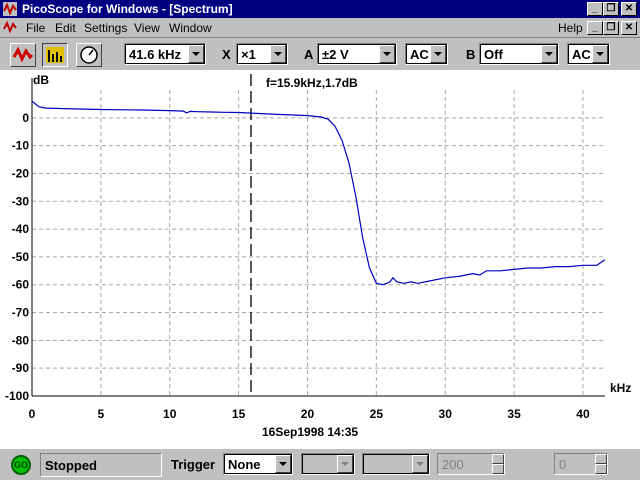 The height and width of the screenshot is (480, 640). What do you see at coordinates (21, 368) in the screenshot?
I see `y-tick-label: -90` at bounding box center [21, 368].